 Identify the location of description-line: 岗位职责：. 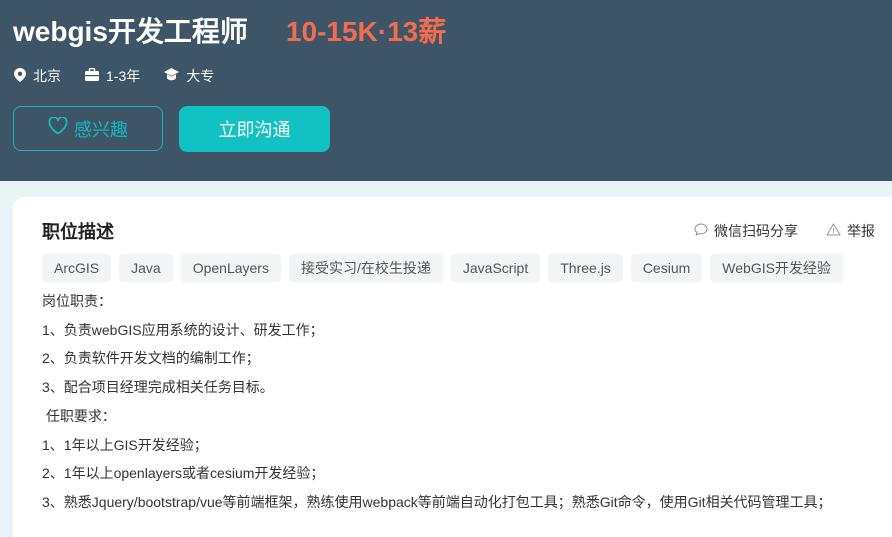
(77, 301).